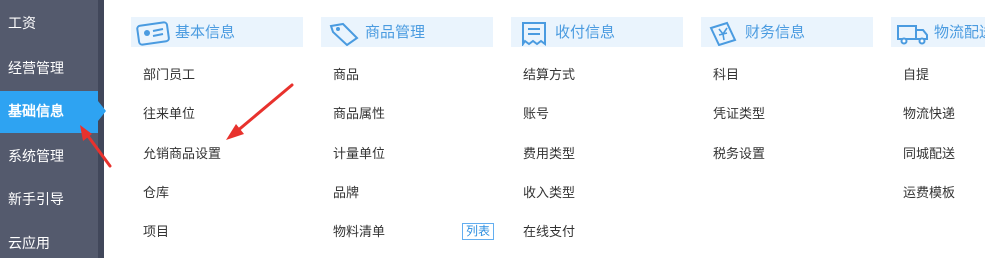 The image size is (985, 258). What do you see at coordinates (344, 34) in the screenshot?
I see `price-tag-icon` at bounding box center [344, 34].